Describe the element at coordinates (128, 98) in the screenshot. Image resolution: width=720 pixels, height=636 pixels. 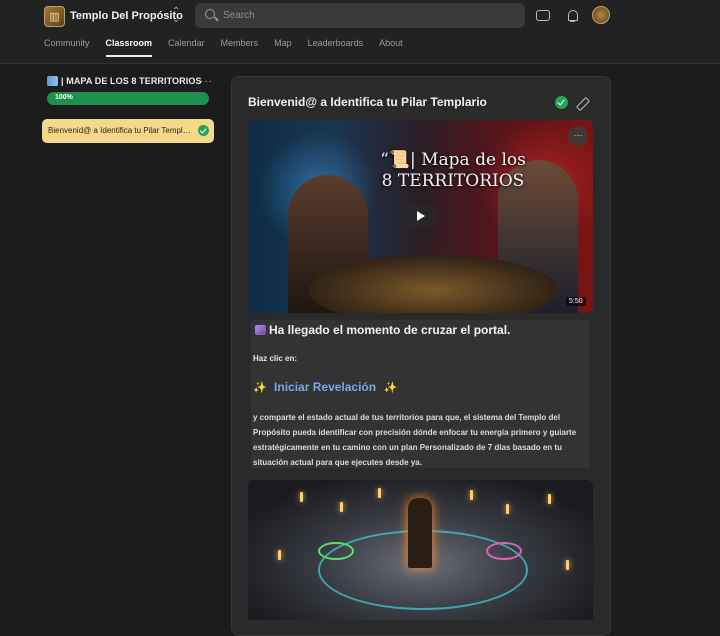
I see `course-progress-bar: 100%` at that location.